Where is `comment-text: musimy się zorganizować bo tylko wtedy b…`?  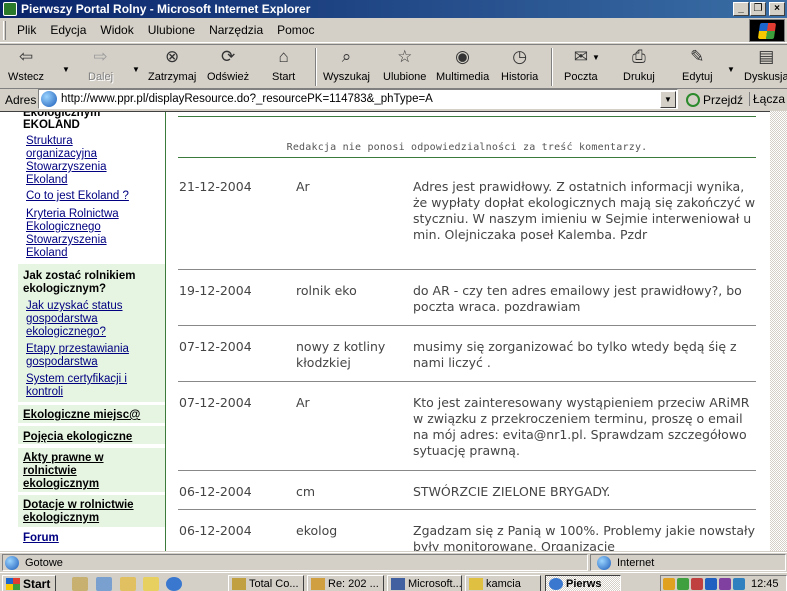
comment-text: musimy się zorganizować bo tylko wtedy b… is located at coordinates (575, 354).